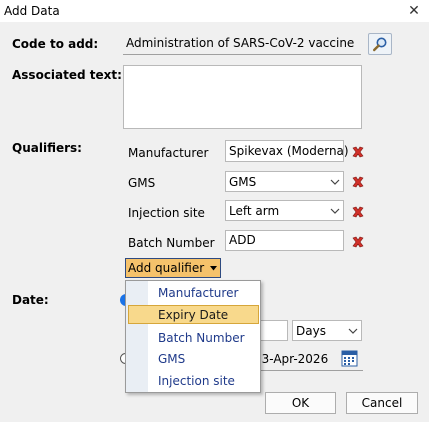  Describe the element at coordinates (414, 11) in the screenshot. I see `close-icon: ✕` at that location.